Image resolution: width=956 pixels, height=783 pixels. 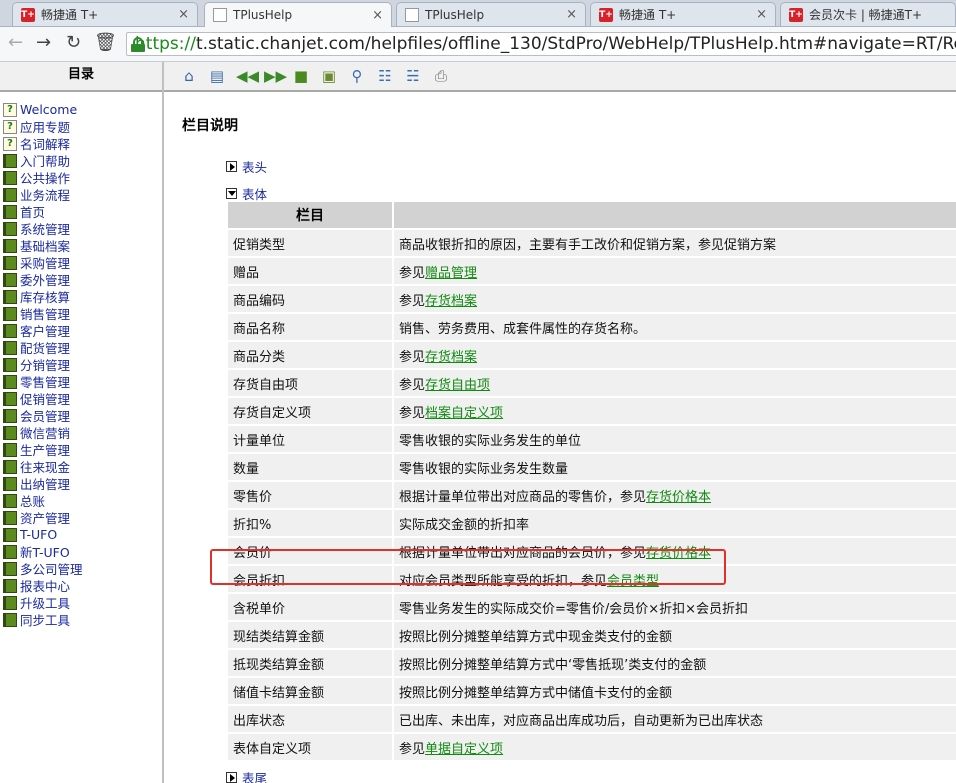 I want to click on browser-tab-4: T+ 畅捷通 T+ ×, so click(x=683, y=14).